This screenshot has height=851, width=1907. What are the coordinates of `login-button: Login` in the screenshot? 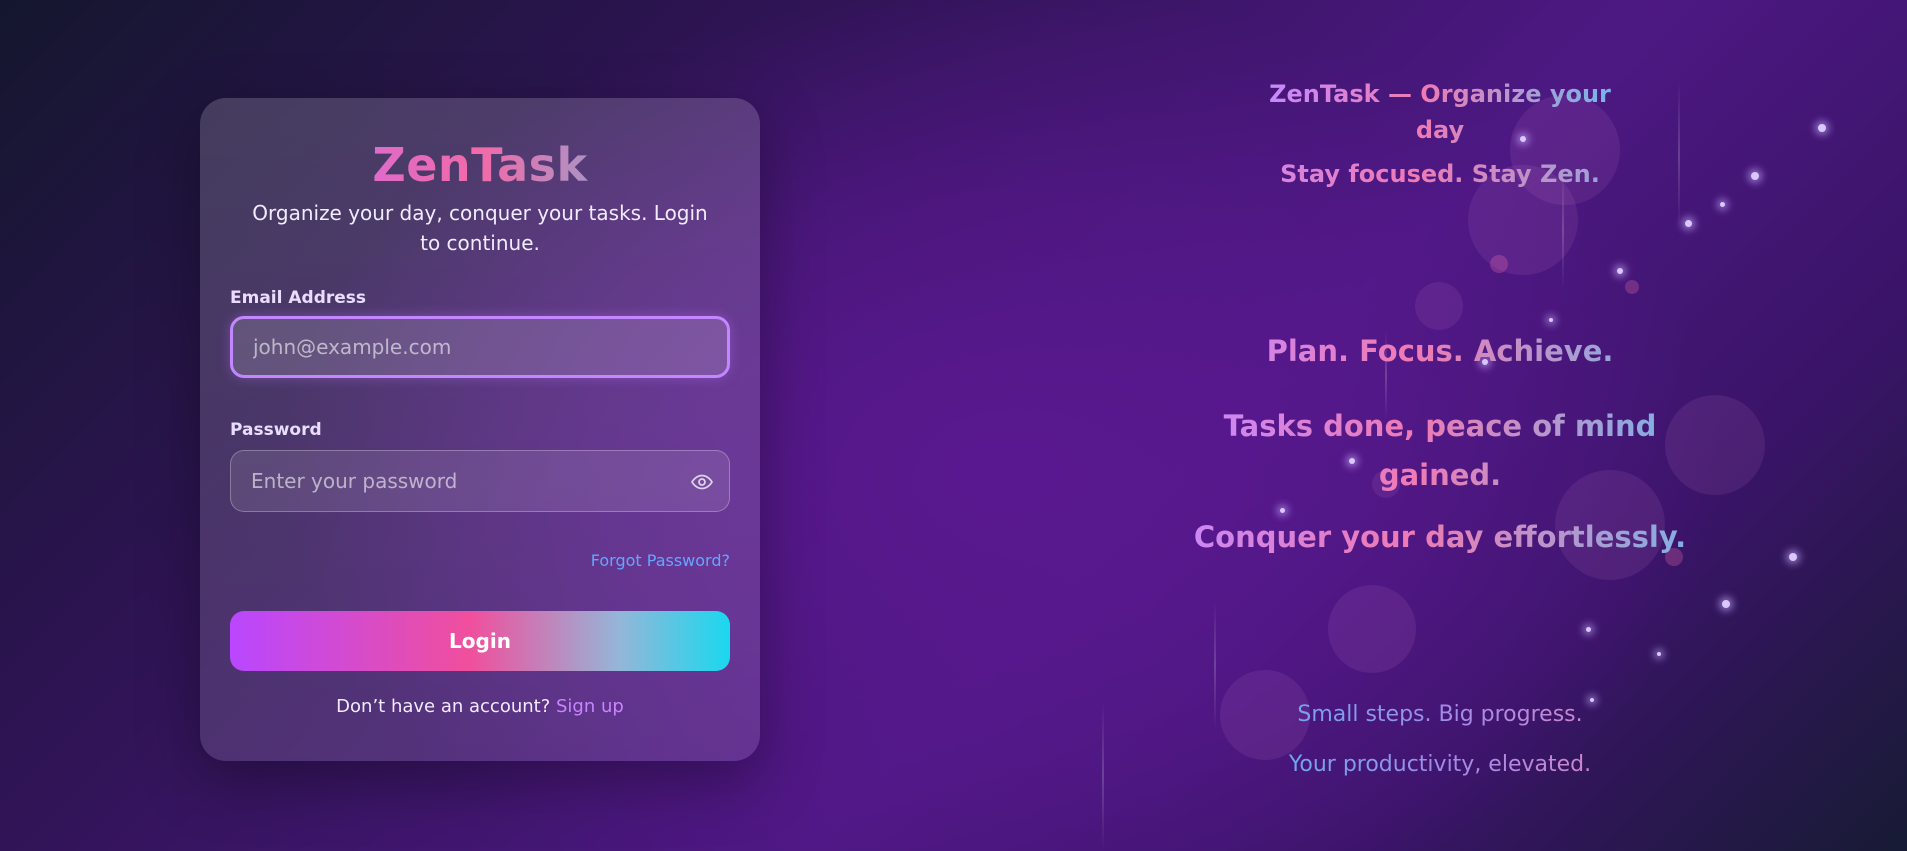 It's located at (480, 641).